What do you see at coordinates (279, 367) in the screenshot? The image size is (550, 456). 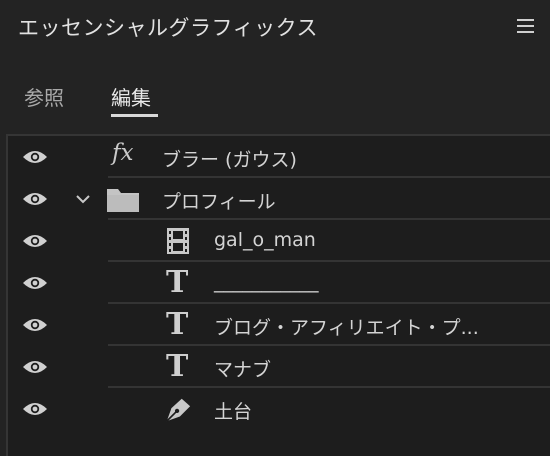 I see `layer-row-text: T マナブ` at bounding box center [279, 367].